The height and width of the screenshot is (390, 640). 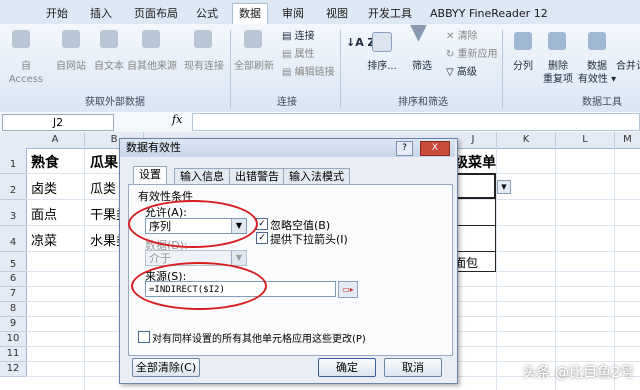 What do you see at coordinates (257, 176) in the screenshot?
I see `tab-error-alert: 出错警告` at bounding box center [257, 176].